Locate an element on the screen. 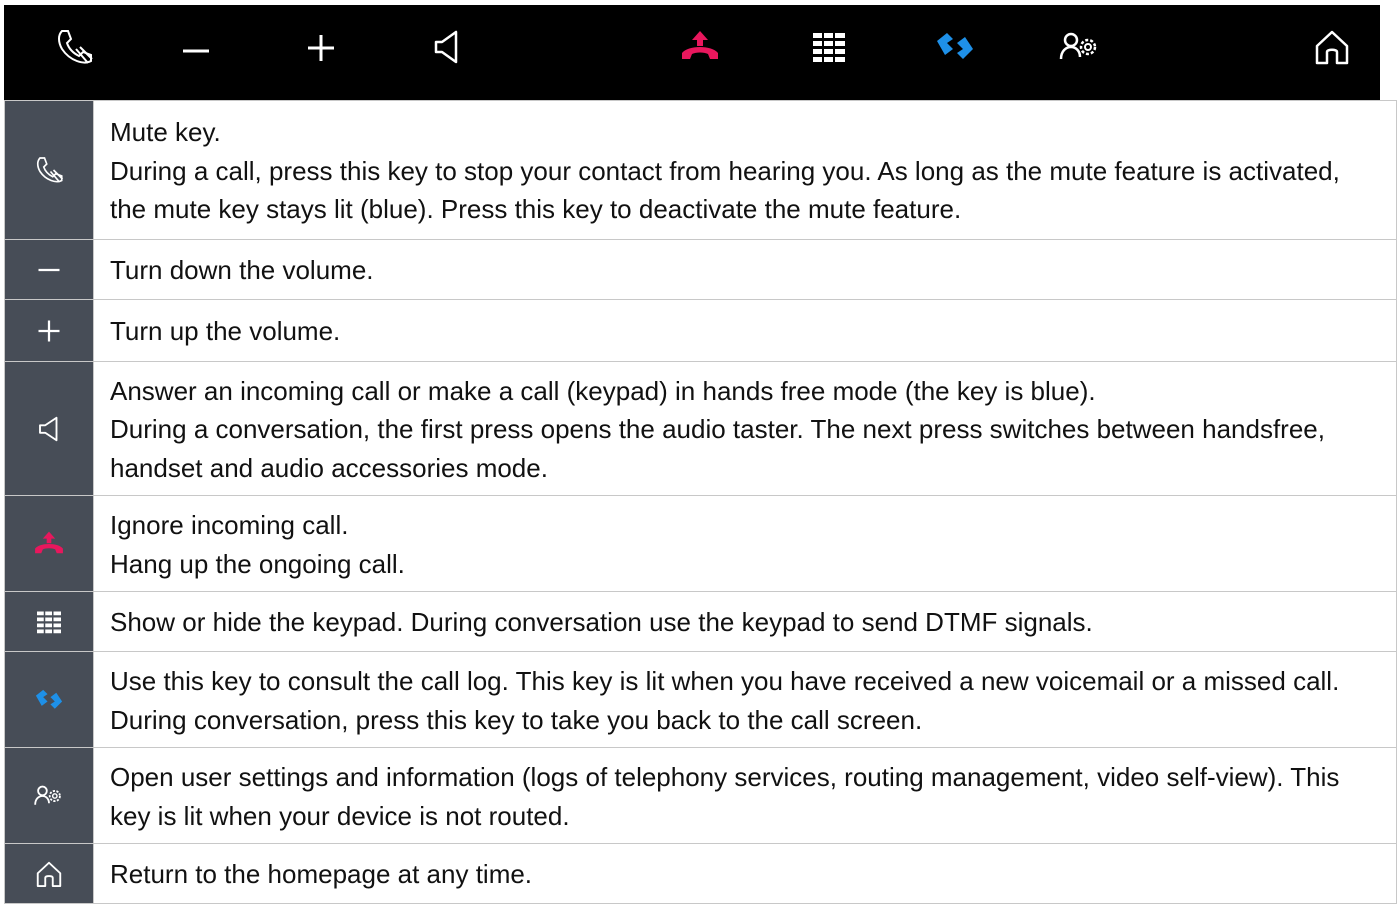  volume-up-key is located at coordinates (321, 47).